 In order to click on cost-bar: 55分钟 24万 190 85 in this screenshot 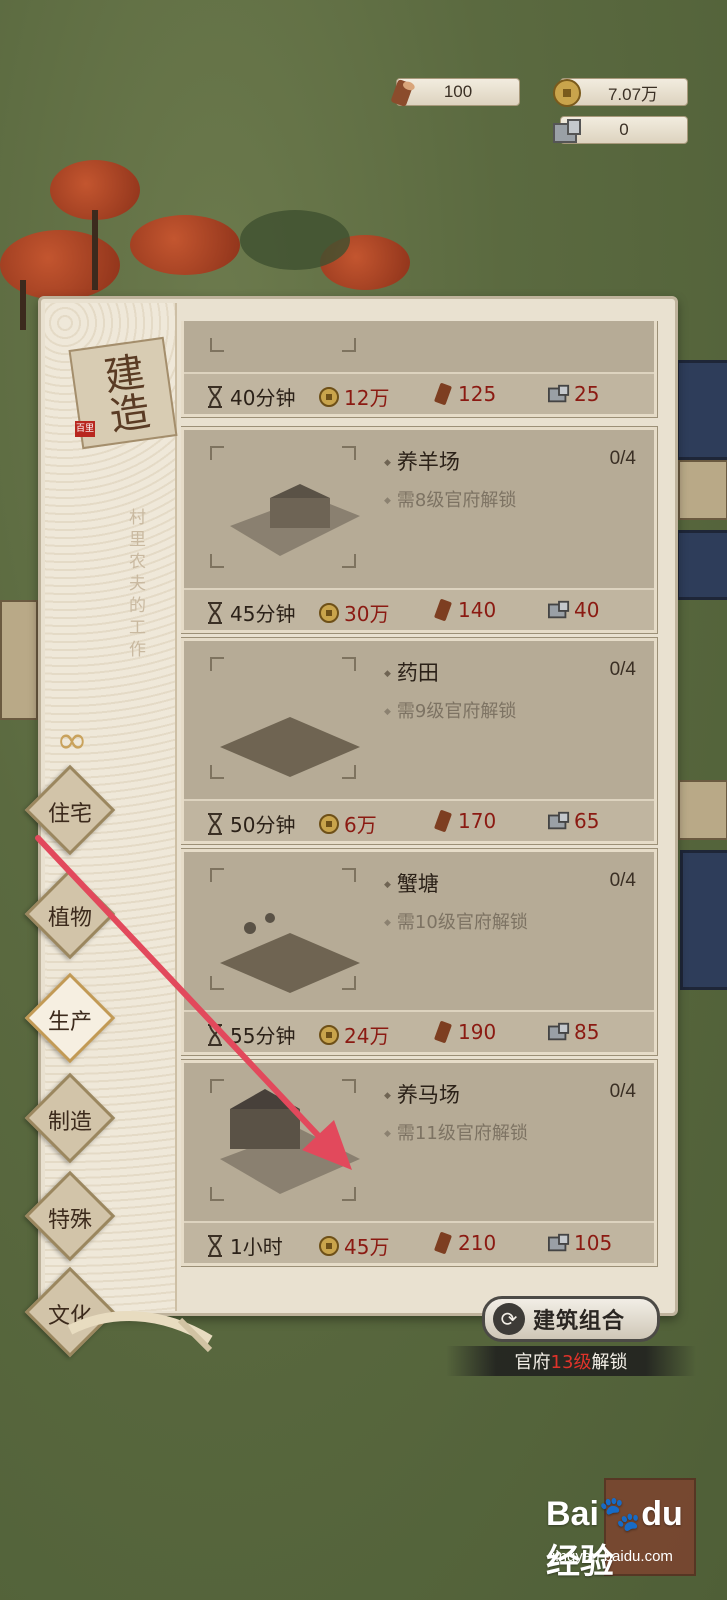, I will do `click(419, 1031)`.